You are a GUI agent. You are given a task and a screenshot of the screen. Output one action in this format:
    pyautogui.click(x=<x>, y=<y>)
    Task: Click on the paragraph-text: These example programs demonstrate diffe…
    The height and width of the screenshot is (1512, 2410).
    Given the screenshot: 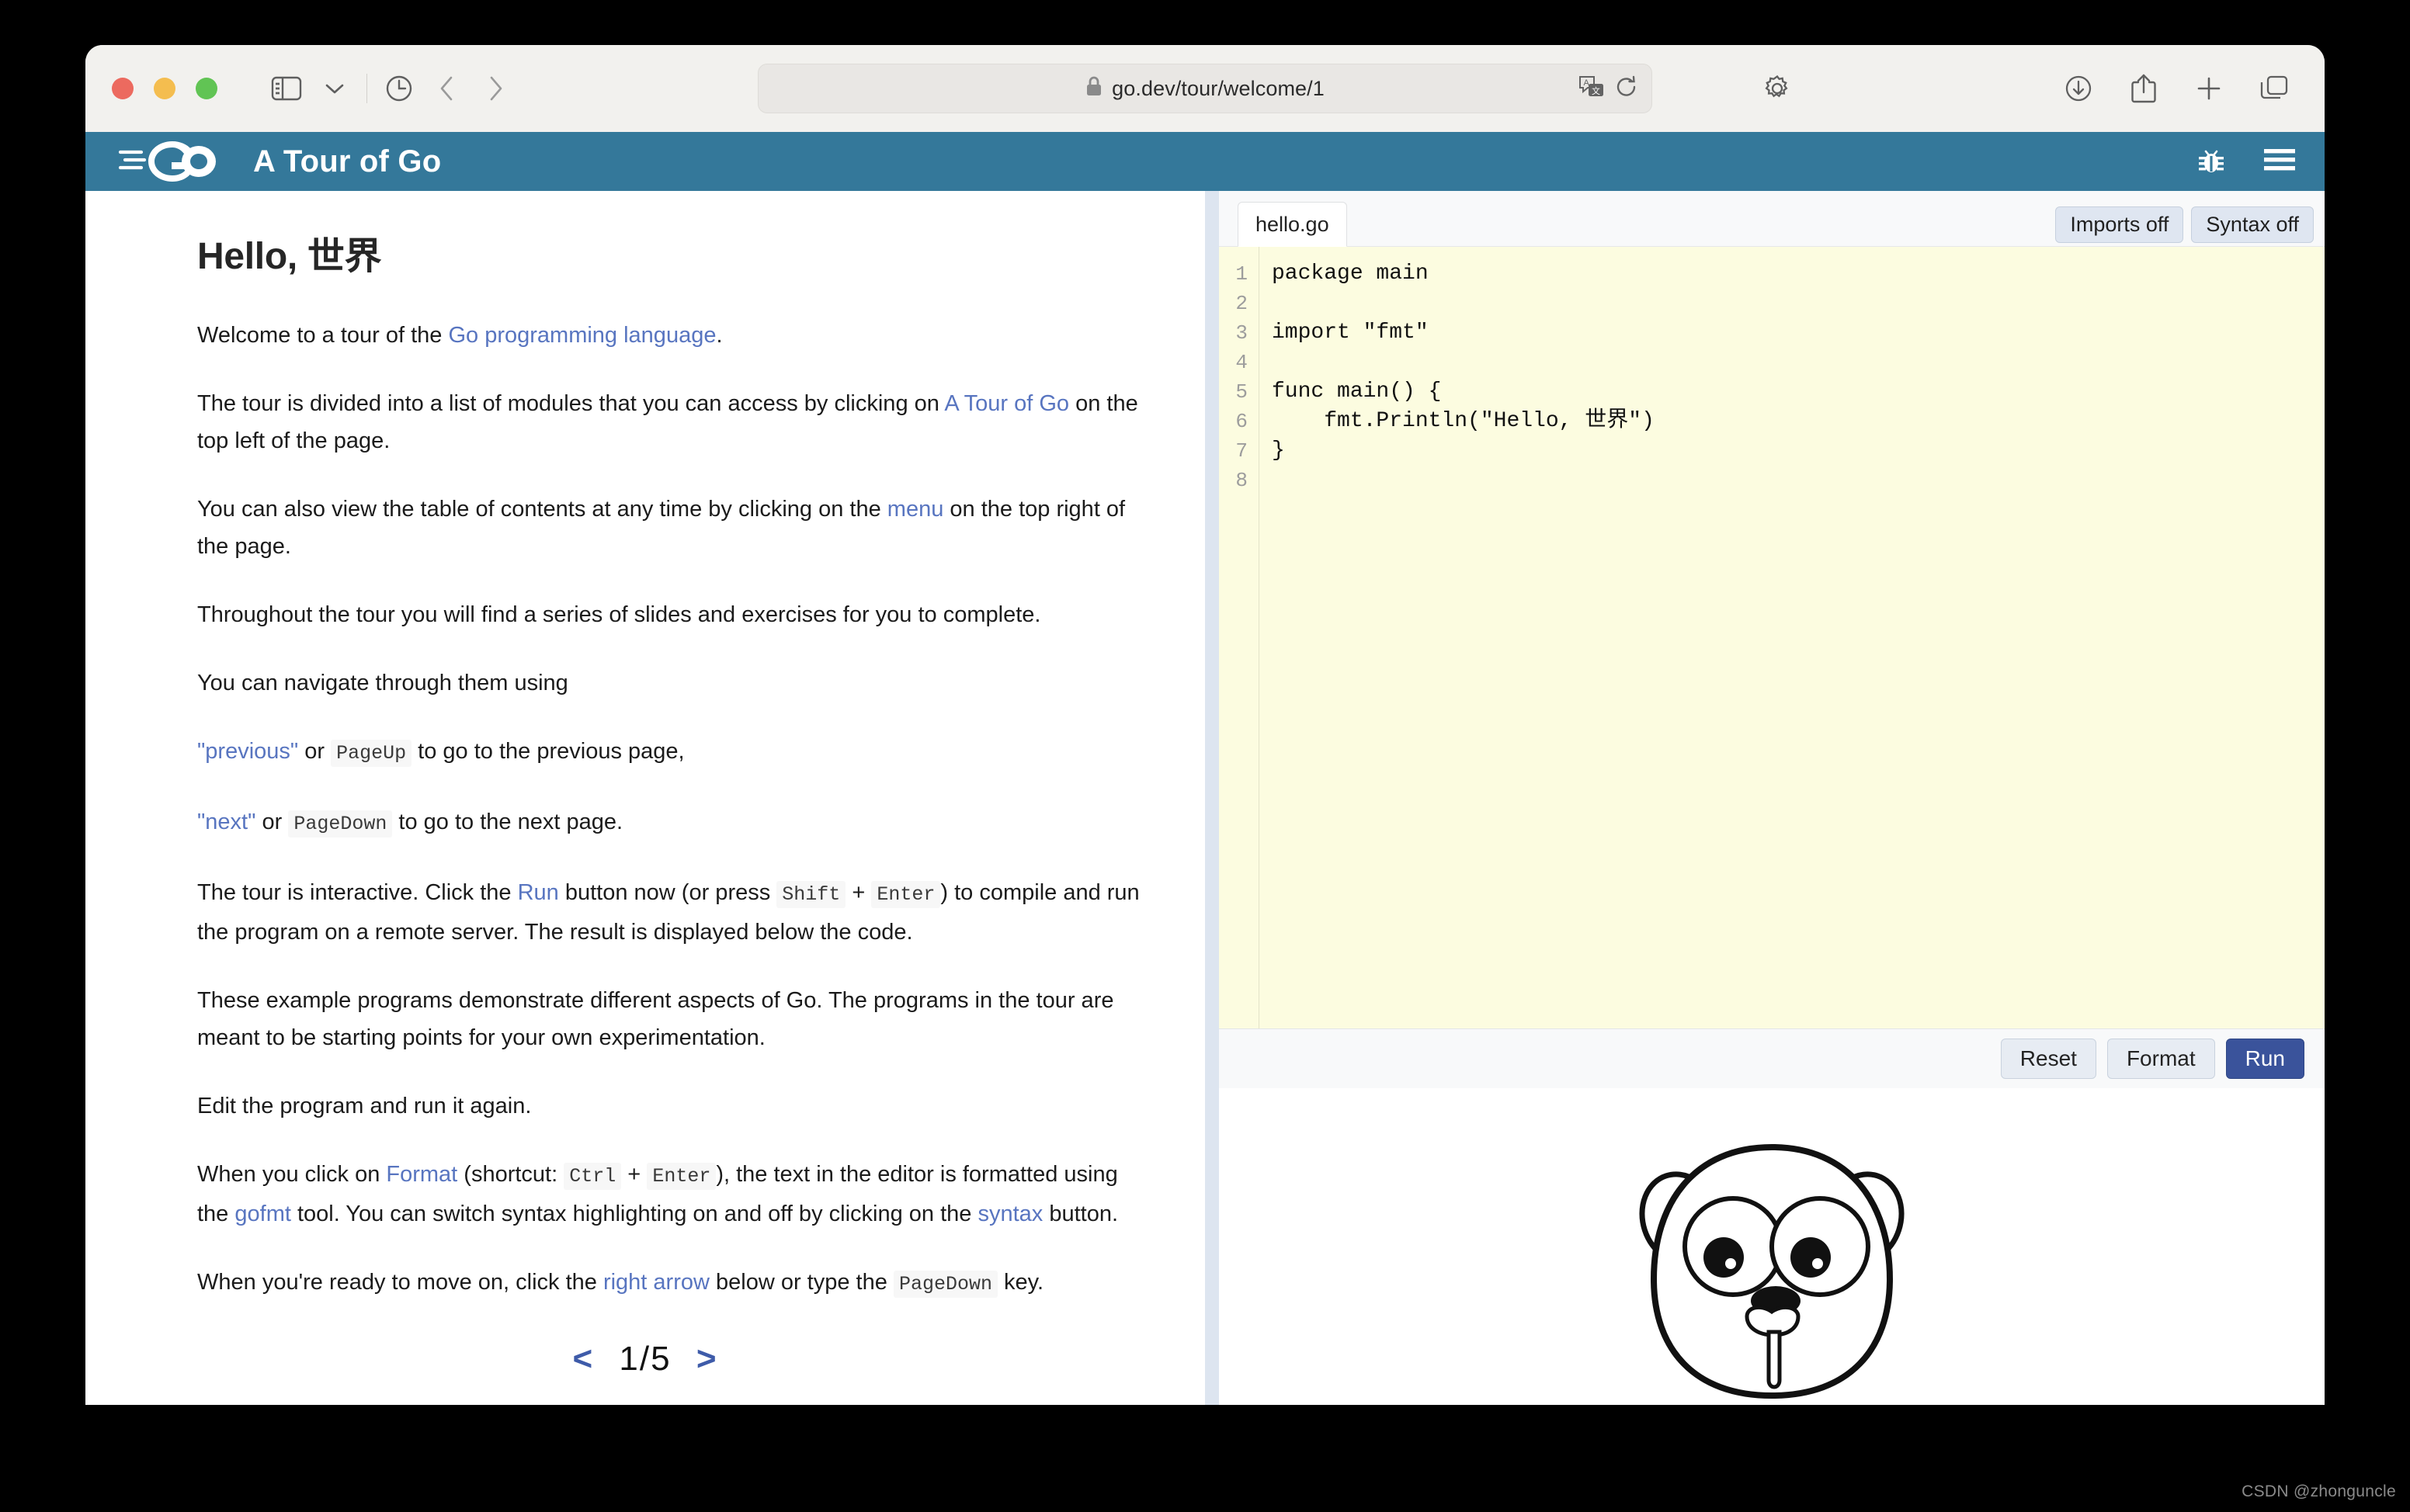 What is the action you would take?
    pyautogui.click(x=655, y=1019)
    